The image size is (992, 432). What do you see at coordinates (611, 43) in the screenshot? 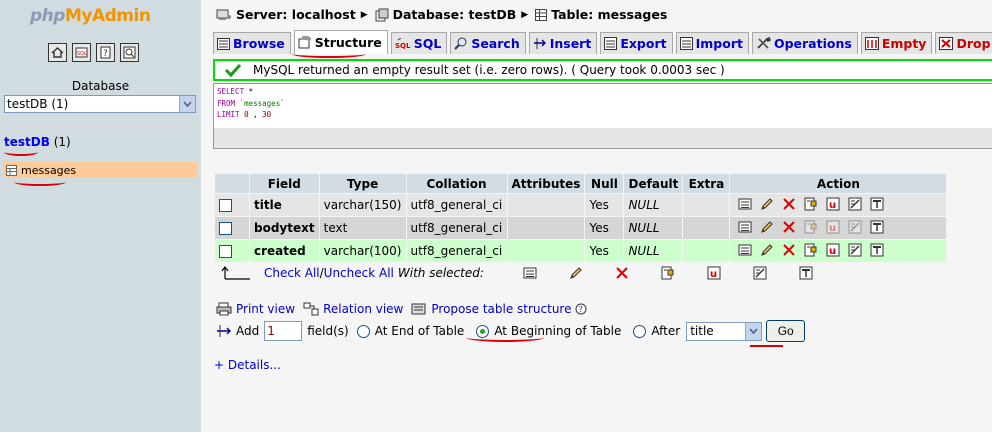
I see `export-icon` at bounding box center [611, 43].